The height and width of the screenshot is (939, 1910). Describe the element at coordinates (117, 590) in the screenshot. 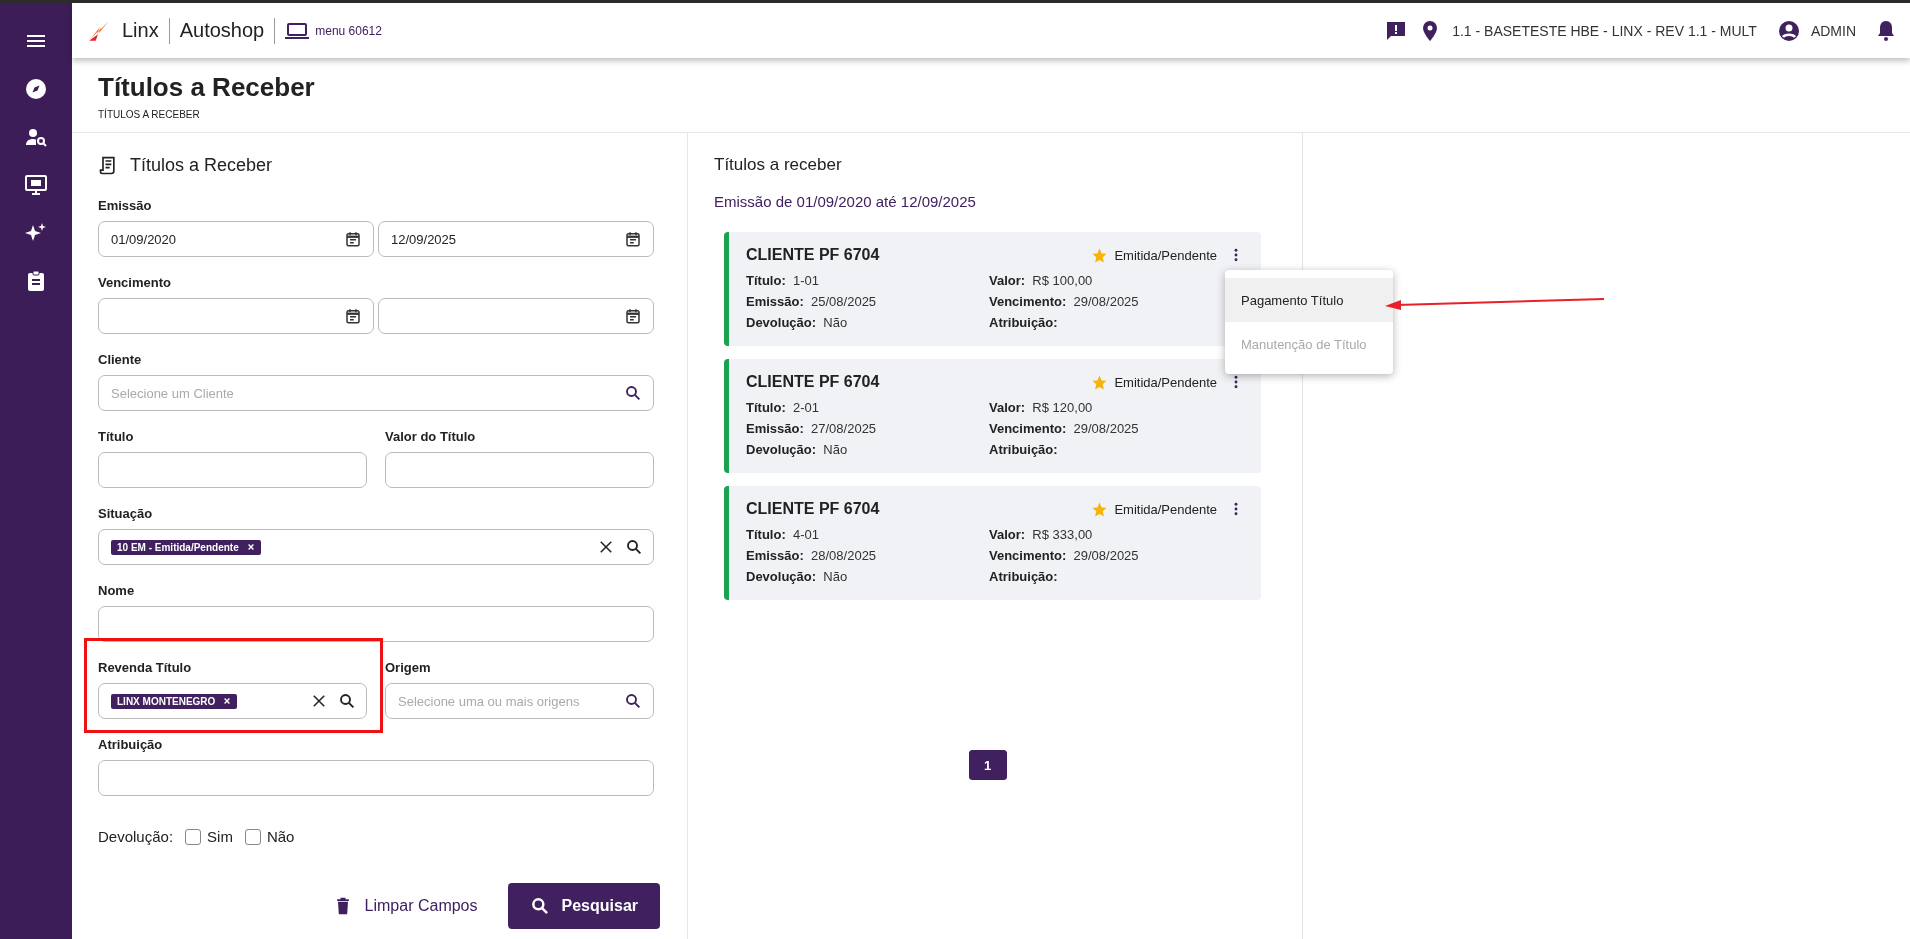

I see `field-label: Nome` at that location.